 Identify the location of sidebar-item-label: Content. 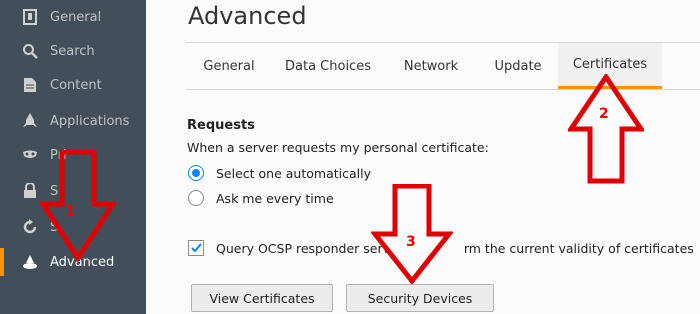
(76, 85).